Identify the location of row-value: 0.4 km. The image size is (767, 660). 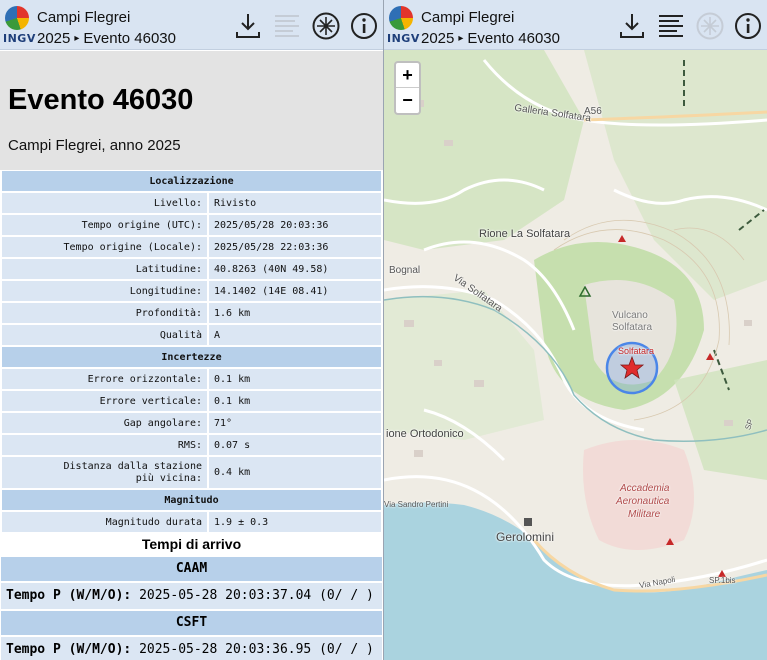
(295, 472).